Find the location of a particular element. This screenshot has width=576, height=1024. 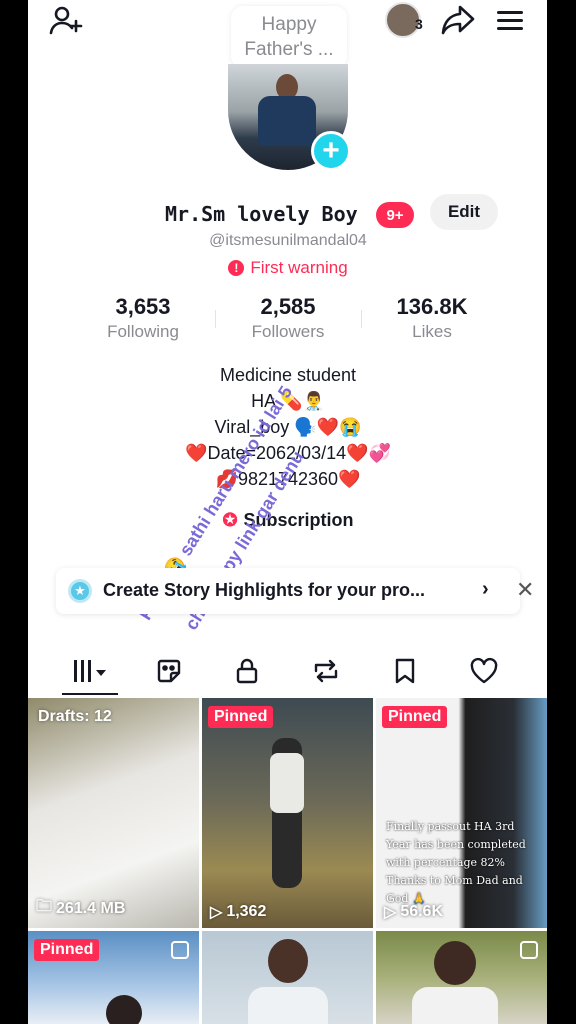

first-warning-link: ! First warning is located at coordinates (287, 268).